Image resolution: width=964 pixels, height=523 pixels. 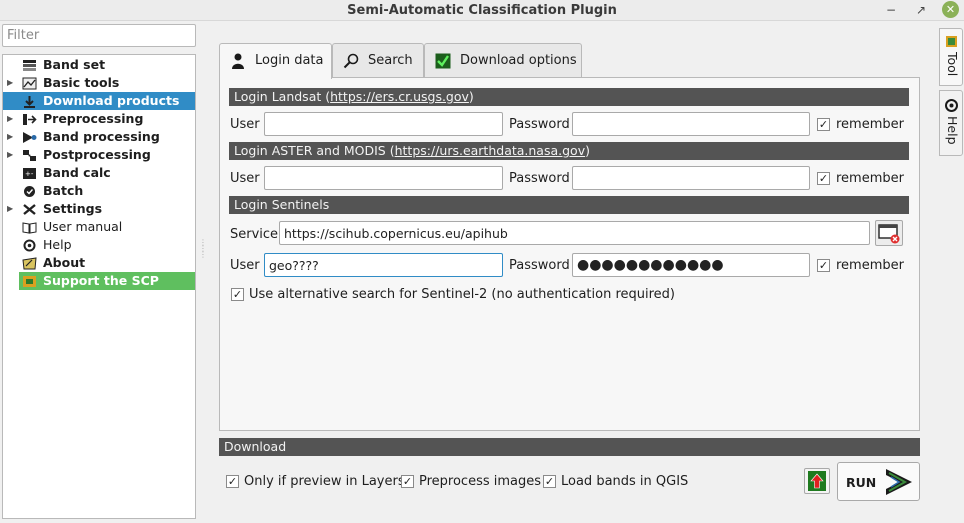 What do you see at coordinates (245, 178) in the screenshot?
I see `aster-user-label: User` at bounding box center [245, 178].